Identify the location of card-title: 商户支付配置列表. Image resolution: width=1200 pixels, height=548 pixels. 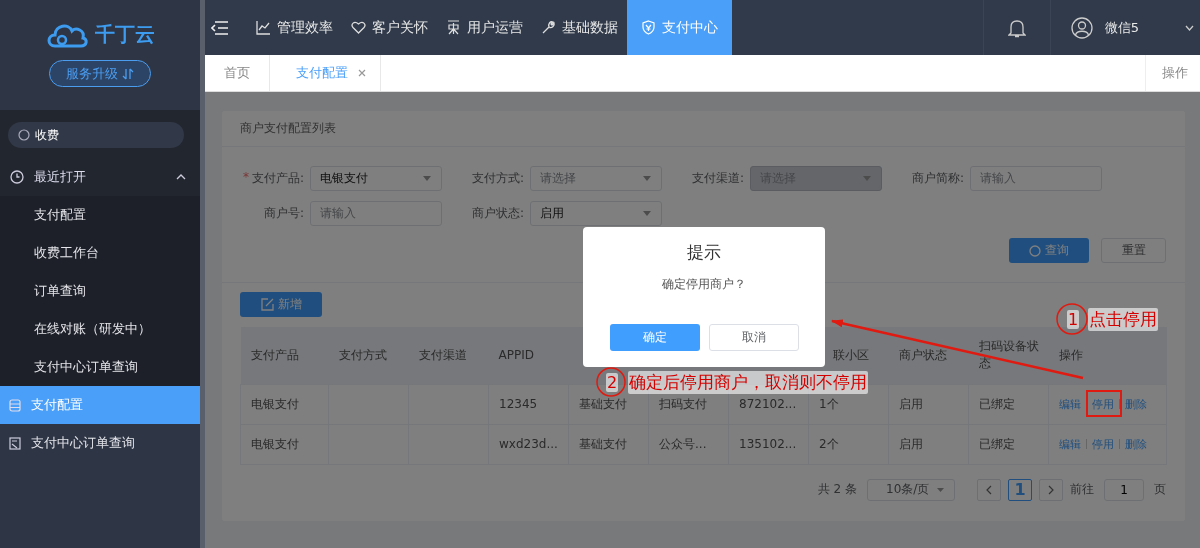
(703, 129).